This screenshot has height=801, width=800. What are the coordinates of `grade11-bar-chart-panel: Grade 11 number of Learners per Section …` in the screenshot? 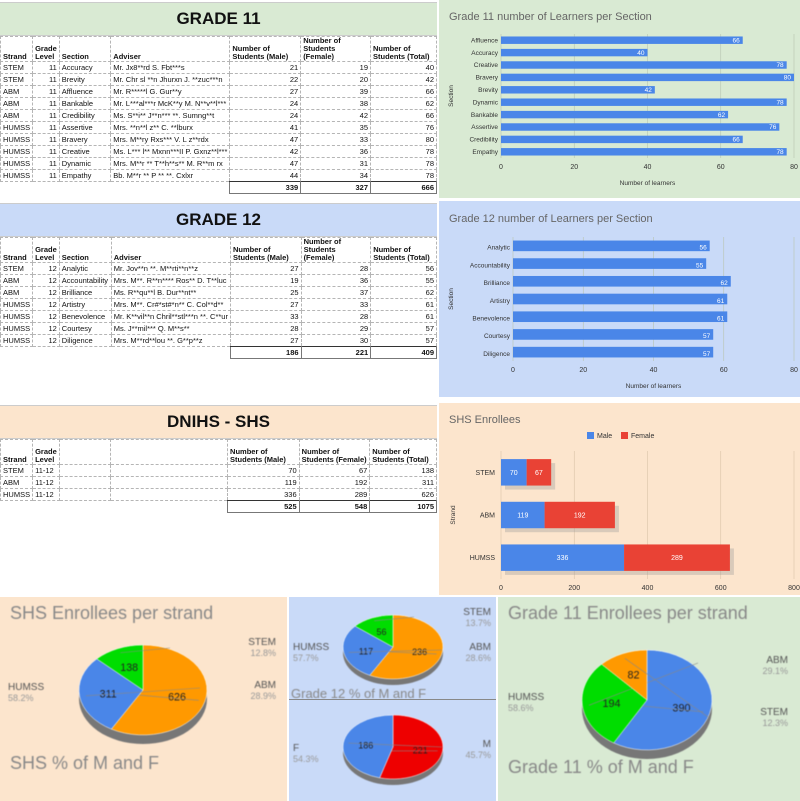 It's located at (619, 99).